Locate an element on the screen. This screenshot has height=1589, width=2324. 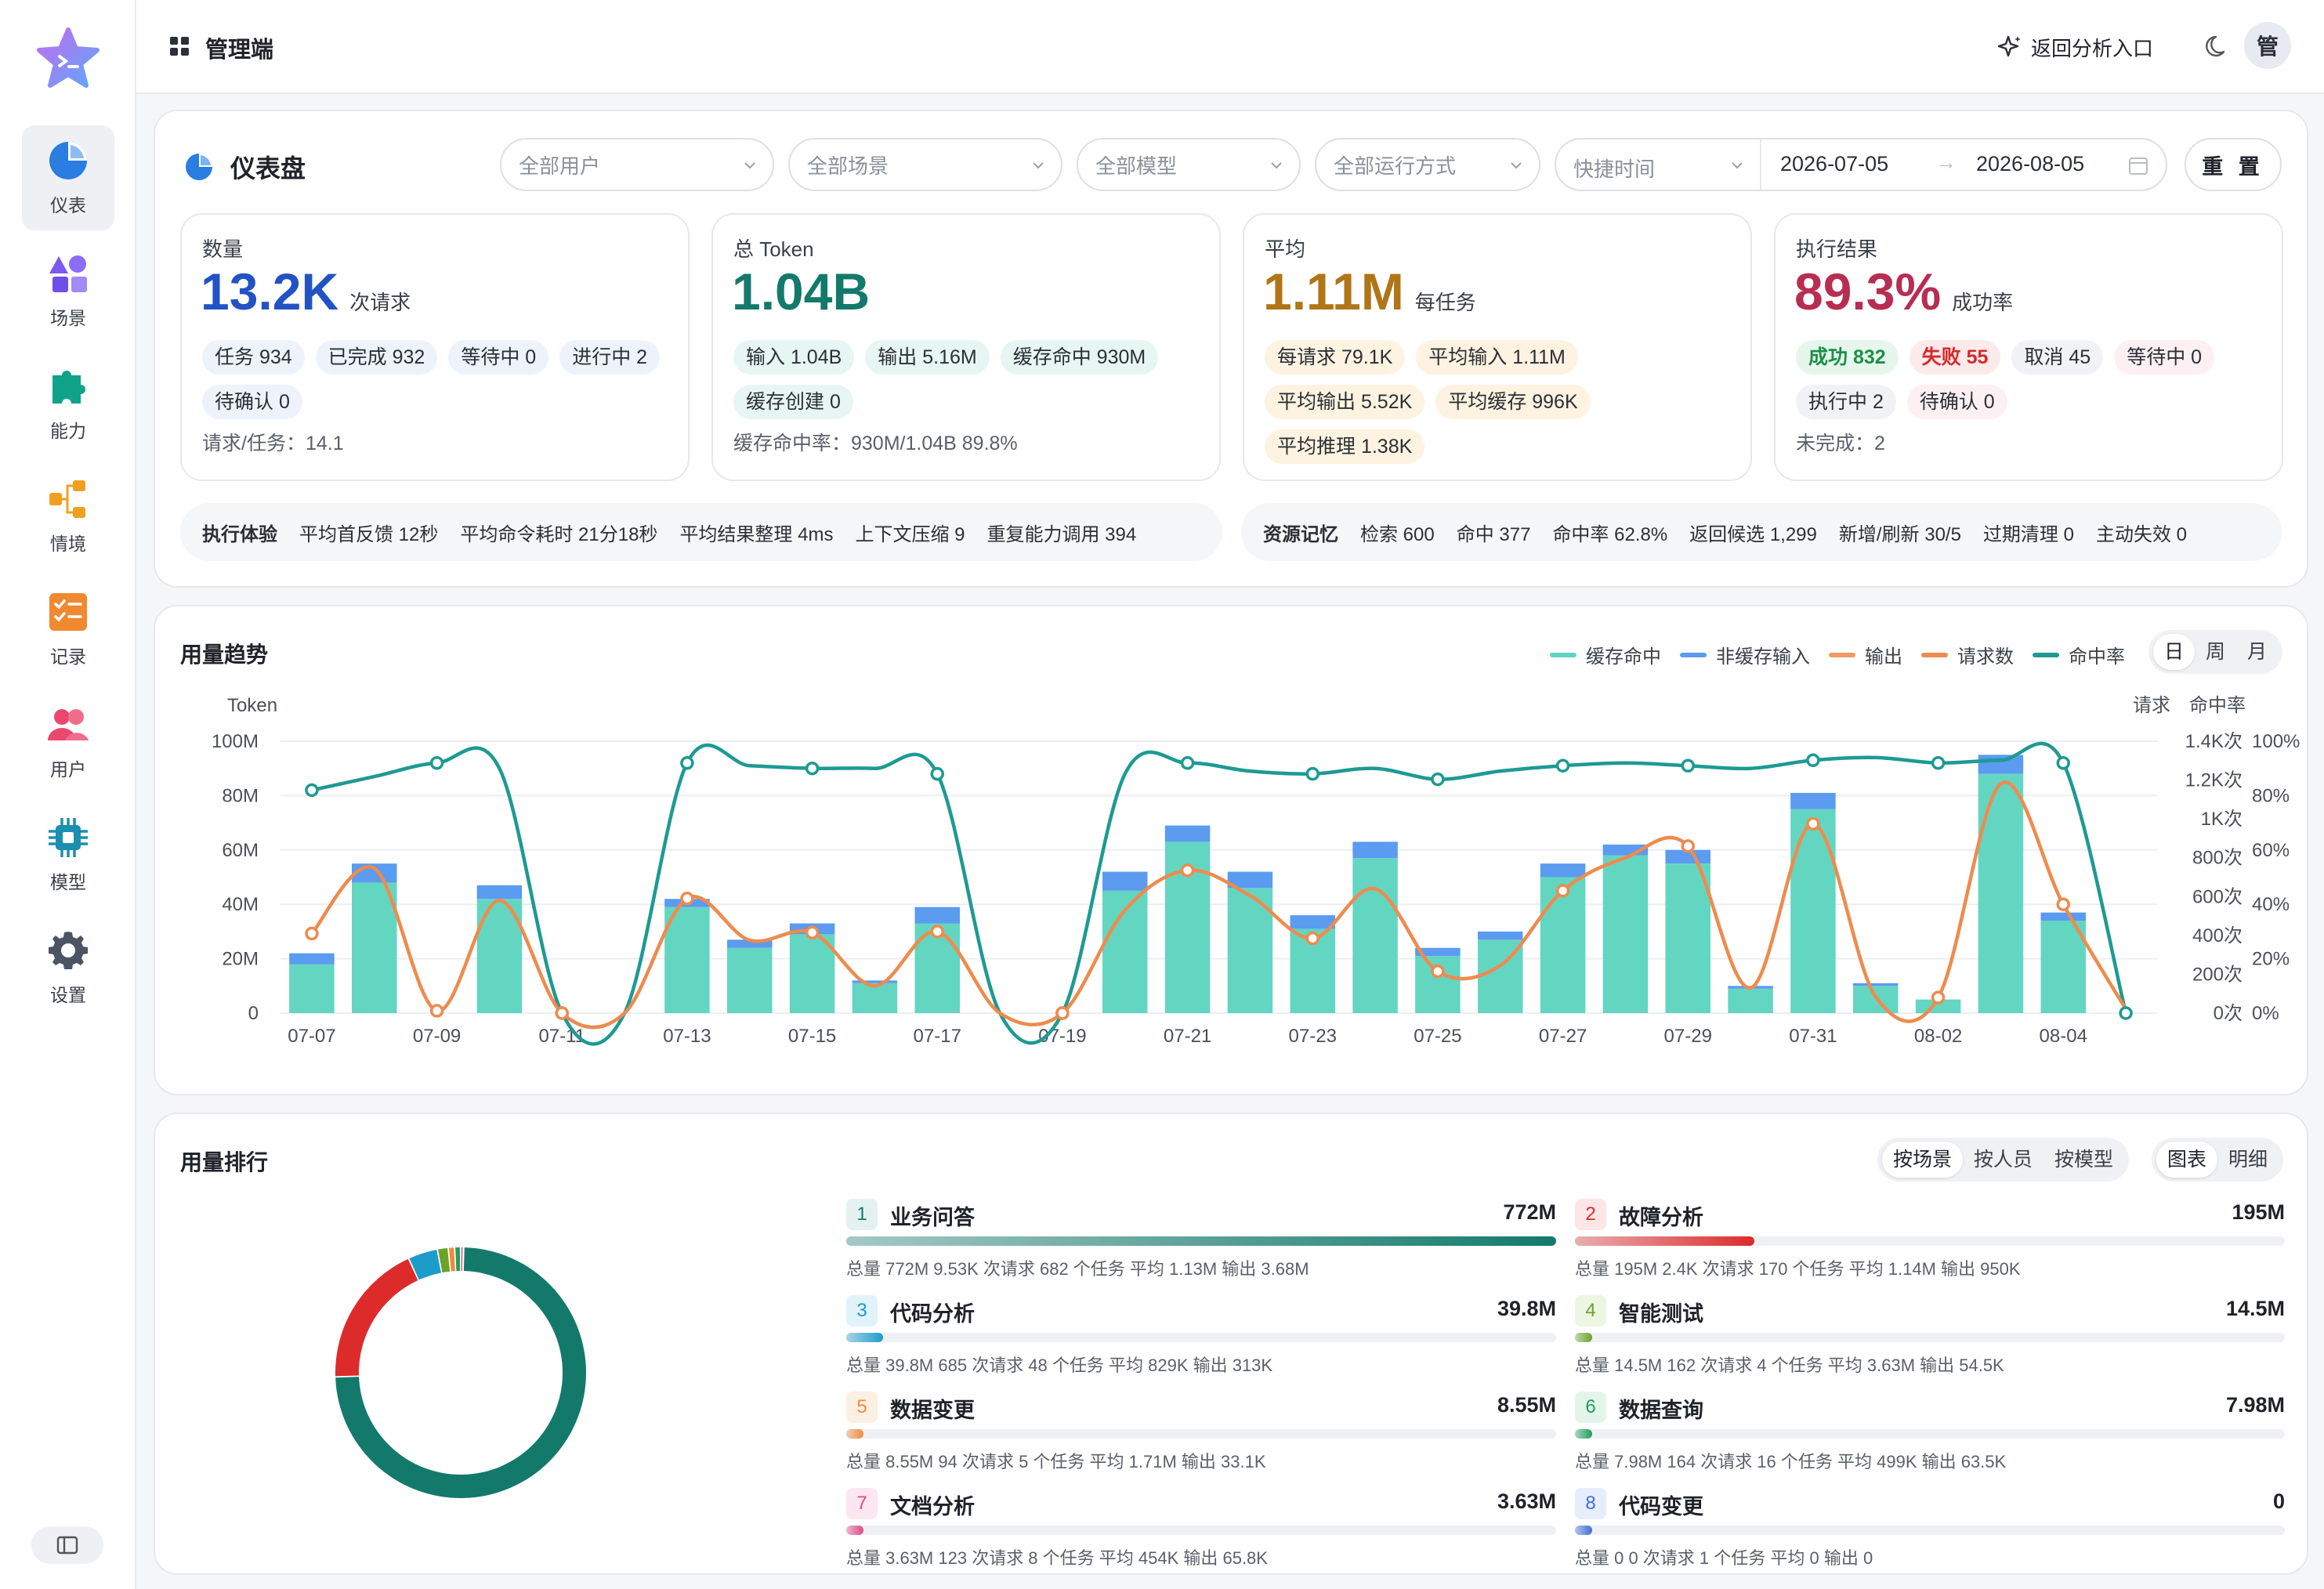
back-to-analysis-button: 返回分析入口 is located at coordinates (2075, 47).